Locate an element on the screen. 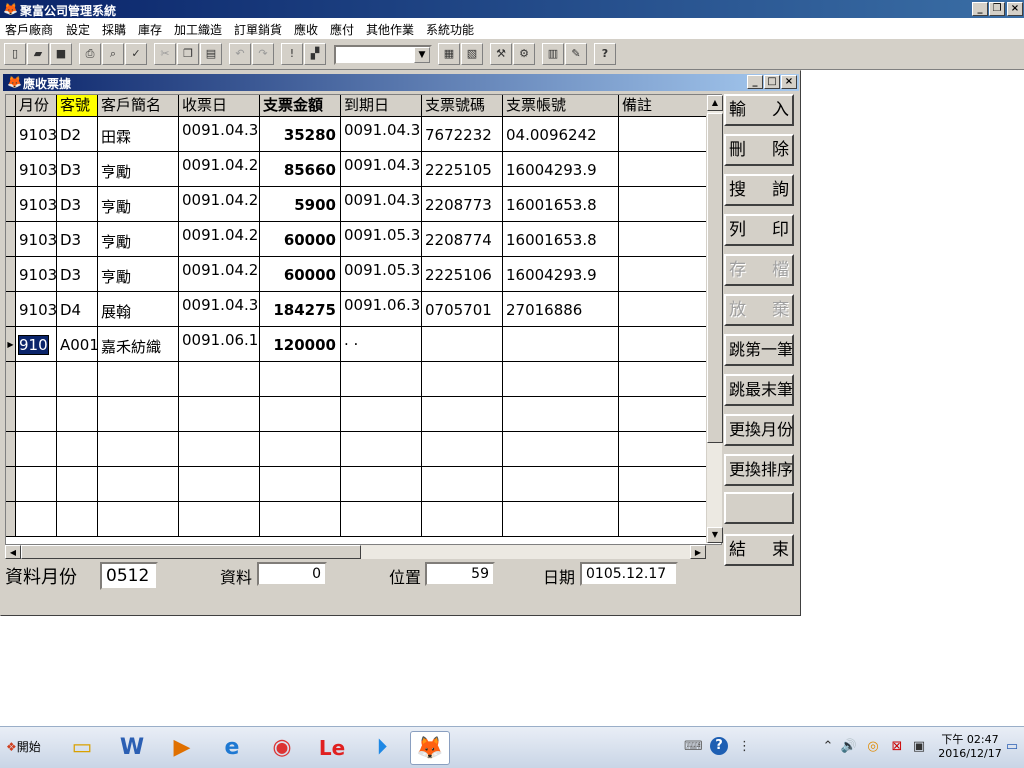 The image size is (1024, 768). col-header-account-no: 支票帳號 is located at coordinates (561, 106).